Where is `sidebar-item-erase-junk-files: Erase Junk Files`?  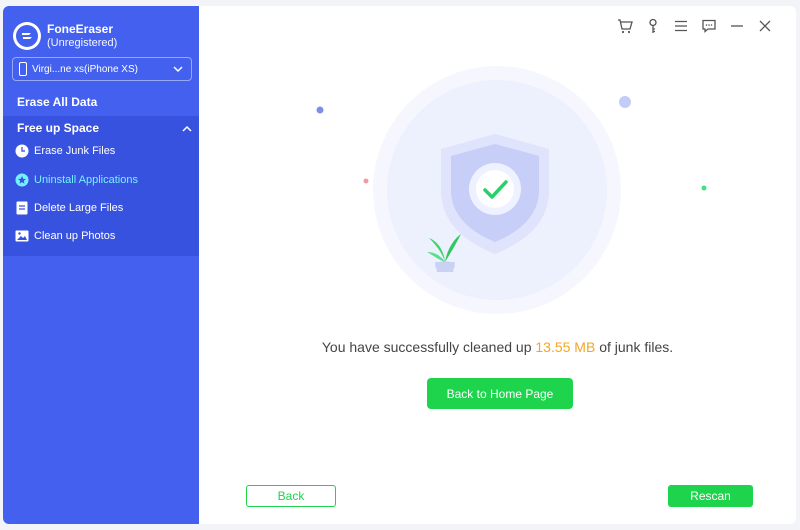
sidebar-item-erase-junk-files: Erase Junk Files is located at coordinates (65, 151).